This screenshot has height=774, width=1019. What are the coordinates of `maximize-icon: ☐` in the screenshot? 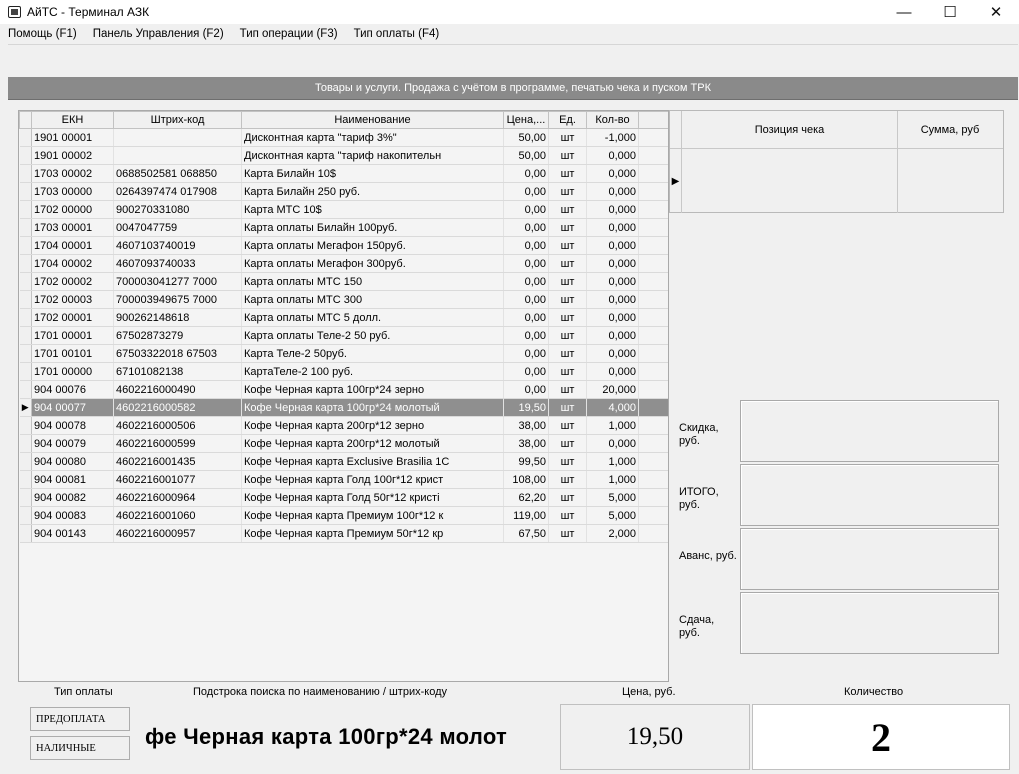 It's located at (950, 12).